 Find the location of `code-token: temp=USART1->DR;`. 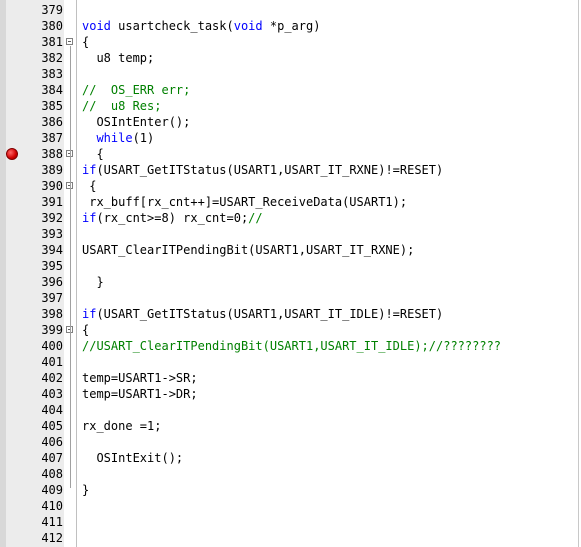

code-token: temp=USART1->DR; is located at coordinates (140, 394).